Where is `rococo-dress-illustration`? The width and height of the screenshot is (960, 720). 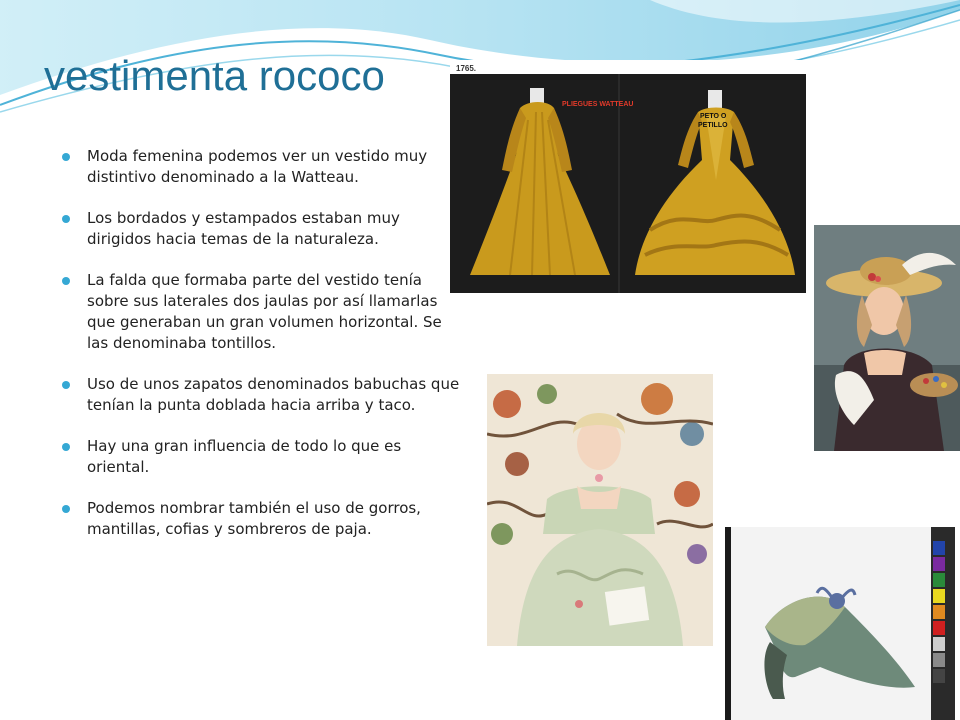
rococo-dress-illustration is located at coordinates (600, 510).